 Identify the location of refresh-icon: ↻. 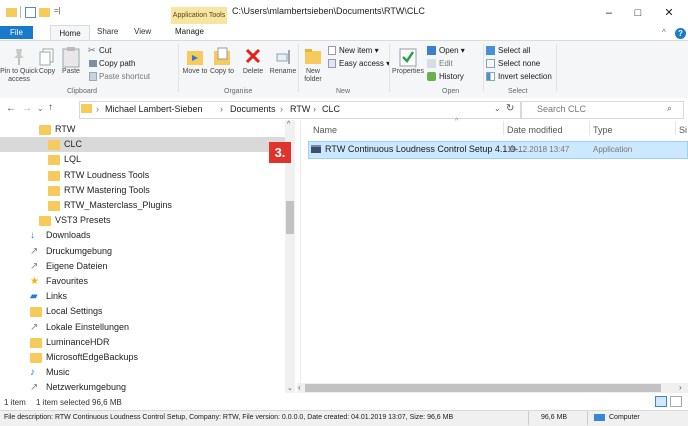
(510, 108).